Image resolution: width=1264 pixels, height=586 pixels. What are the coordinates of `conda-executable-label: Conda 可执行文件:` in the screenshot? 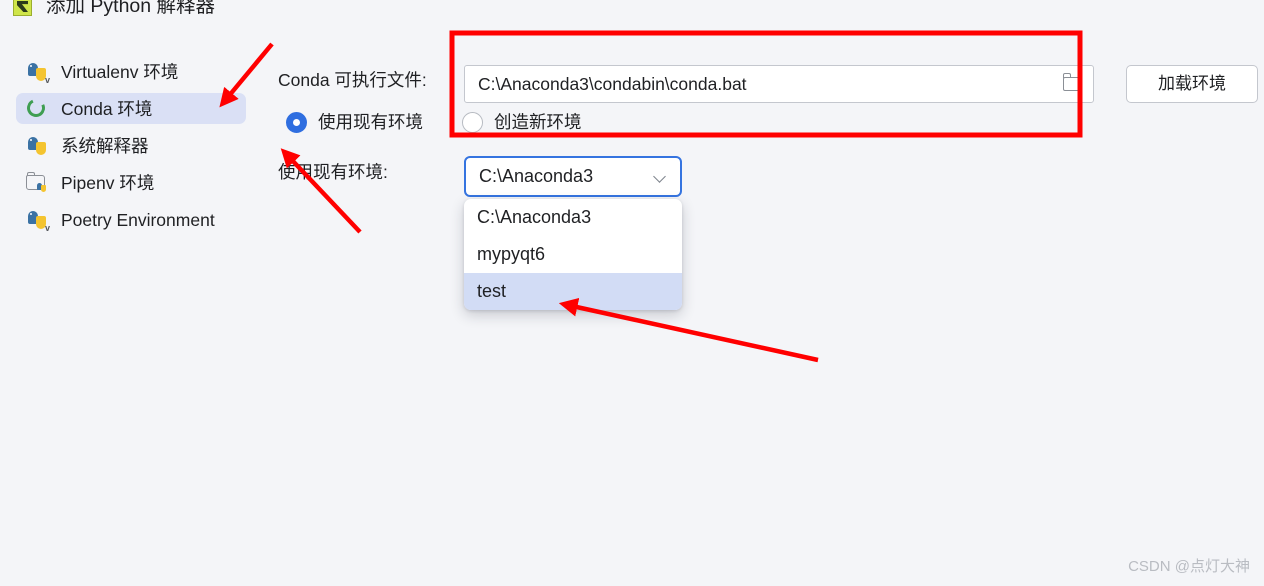 It's located at (352, 80).